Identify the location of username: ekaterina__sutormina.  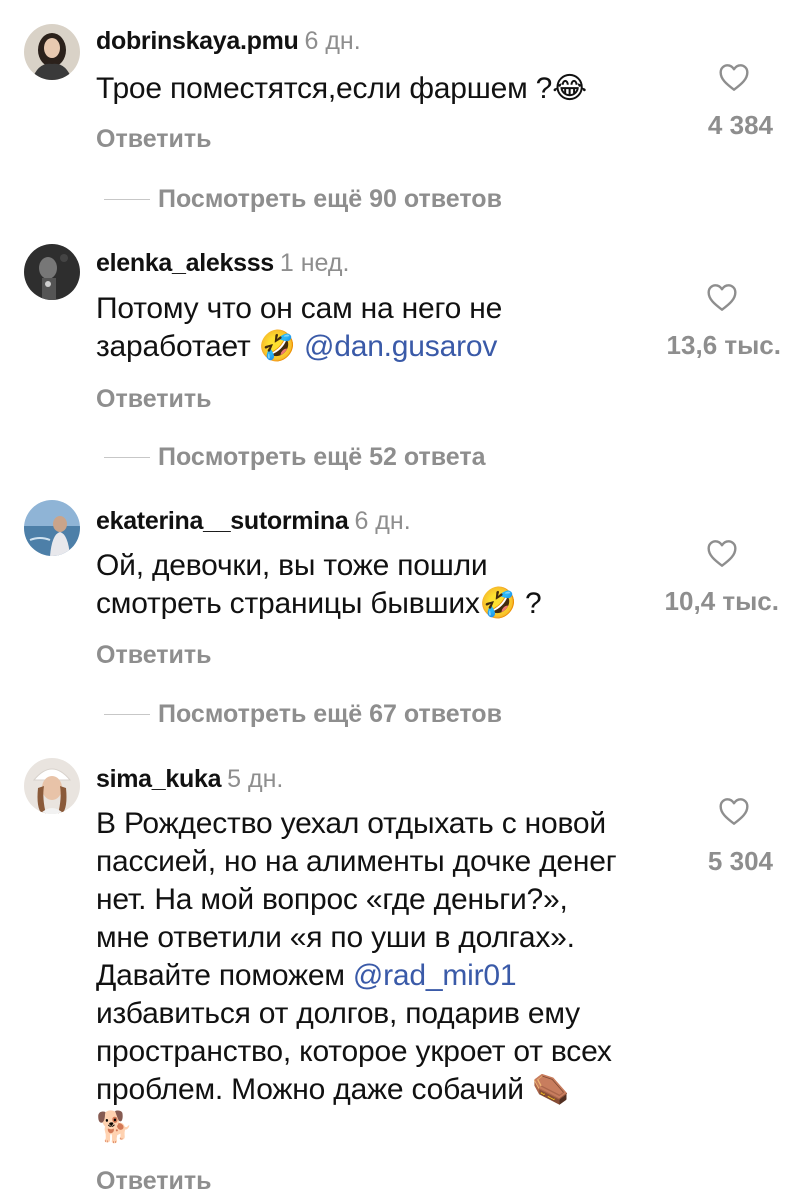
(222, 521).